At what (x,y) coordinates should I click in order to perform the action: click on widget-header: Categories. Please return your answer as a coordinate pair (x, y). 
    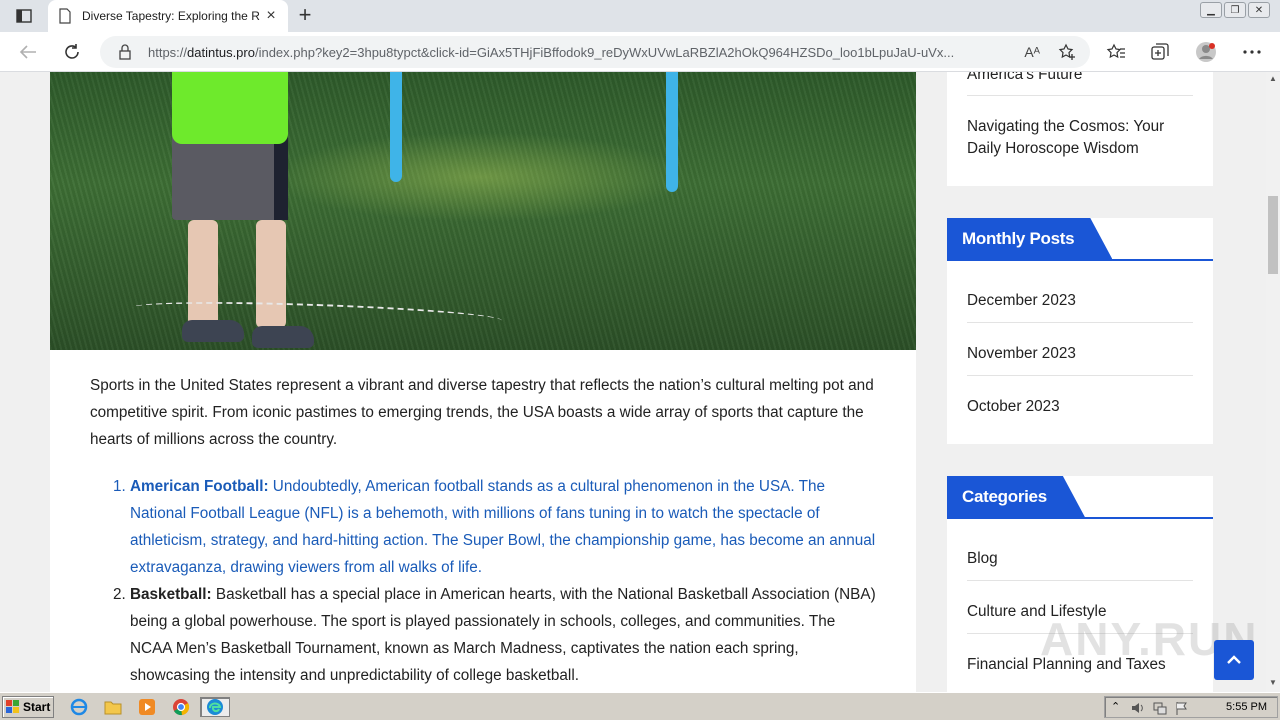
    Looking at the image, I should click on (1080, 497).